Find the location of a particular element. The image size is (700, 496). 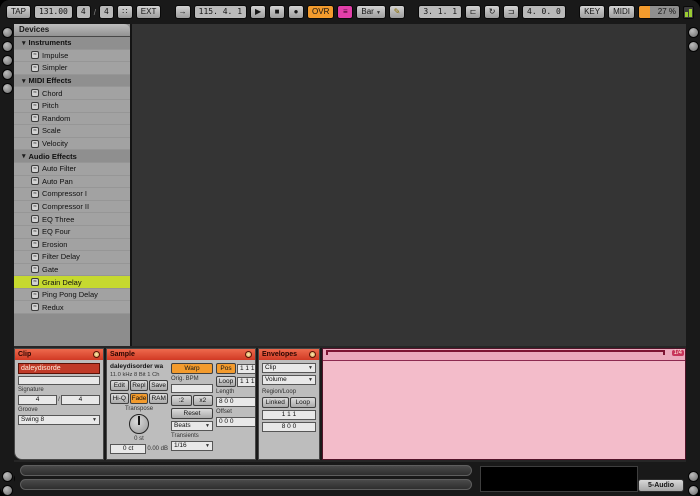

browser-item-auto-pan: ≈ Auto Pan is located at coordinates (72, 182).